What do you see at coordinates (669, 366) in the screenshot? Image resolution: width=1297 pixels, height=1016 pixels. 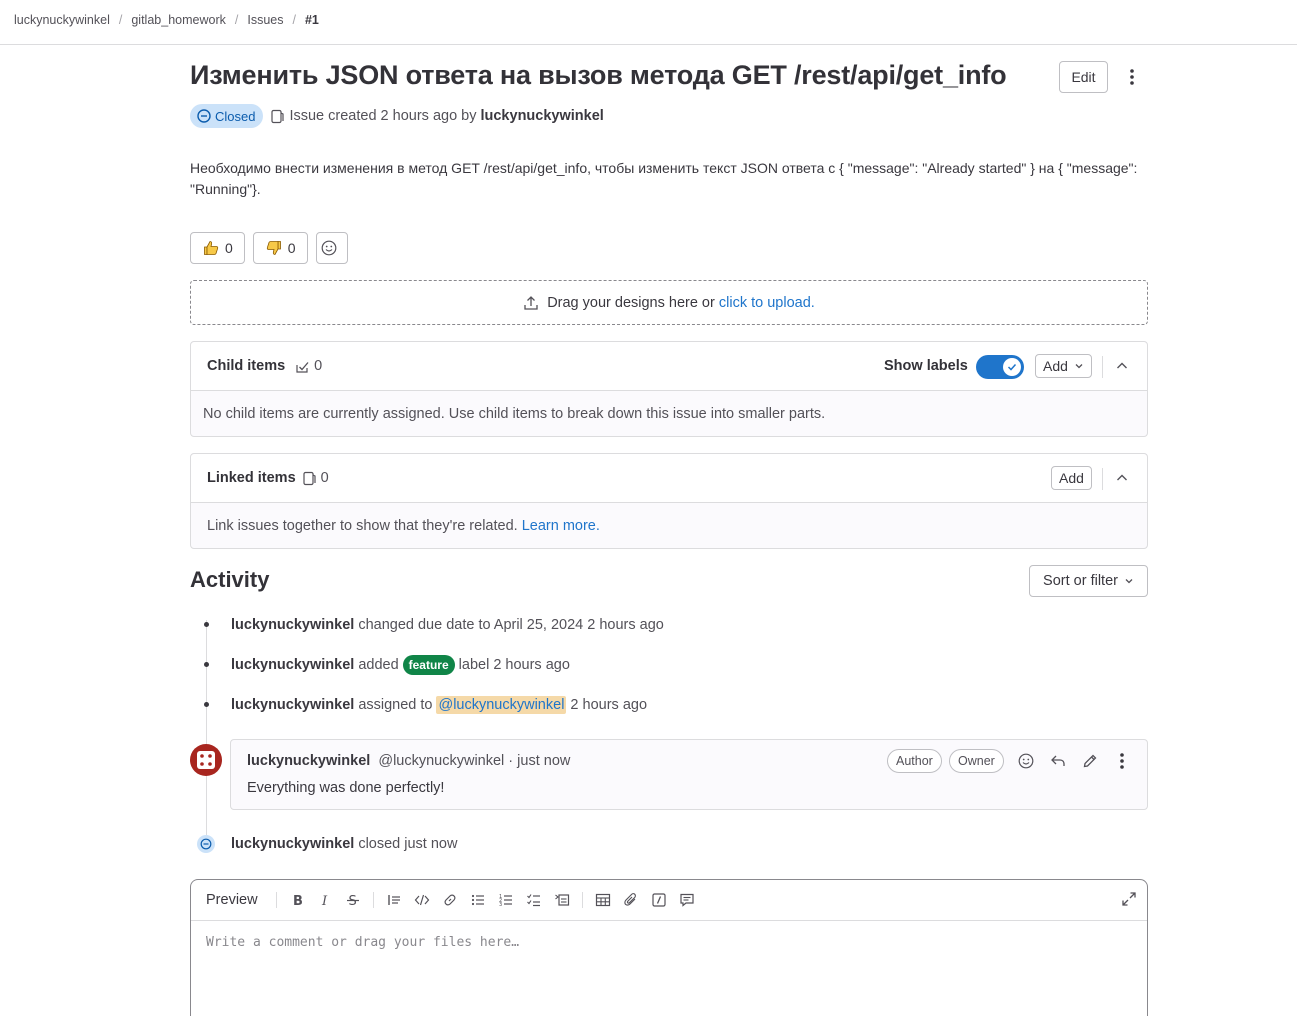 I see `child-items-header: Child items 0 Show labels Add` at bounding box center [669, 366].